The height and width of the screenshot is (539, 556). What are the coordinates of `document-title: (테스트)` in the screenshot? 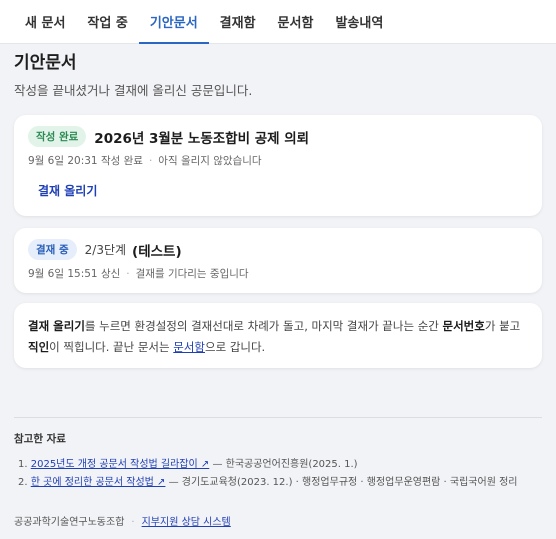 It's located at (157, 251).